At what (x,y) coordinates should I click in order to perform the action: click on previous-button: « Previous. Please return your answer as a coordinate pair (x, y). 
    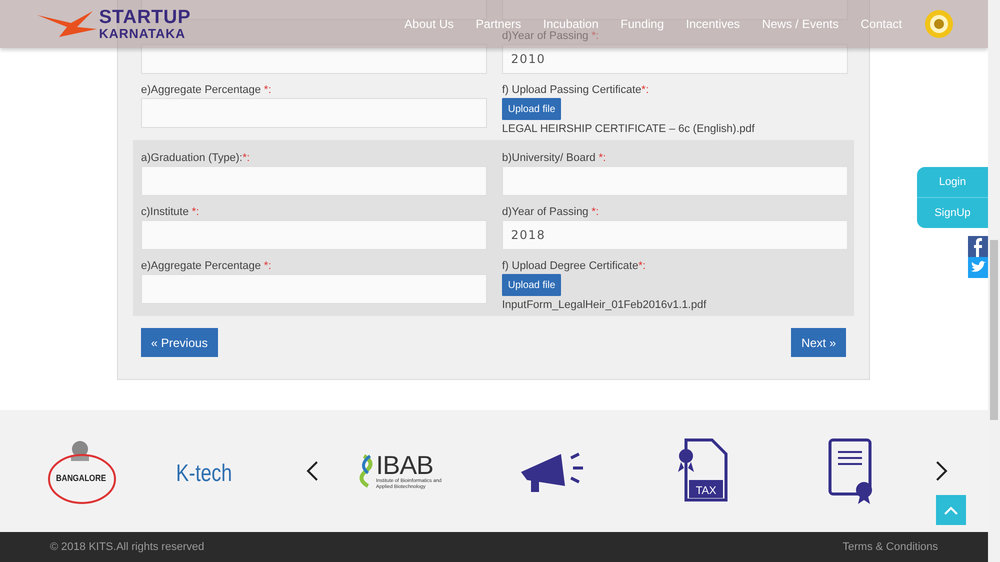
    Looking at the image, I should click on (179, 342).